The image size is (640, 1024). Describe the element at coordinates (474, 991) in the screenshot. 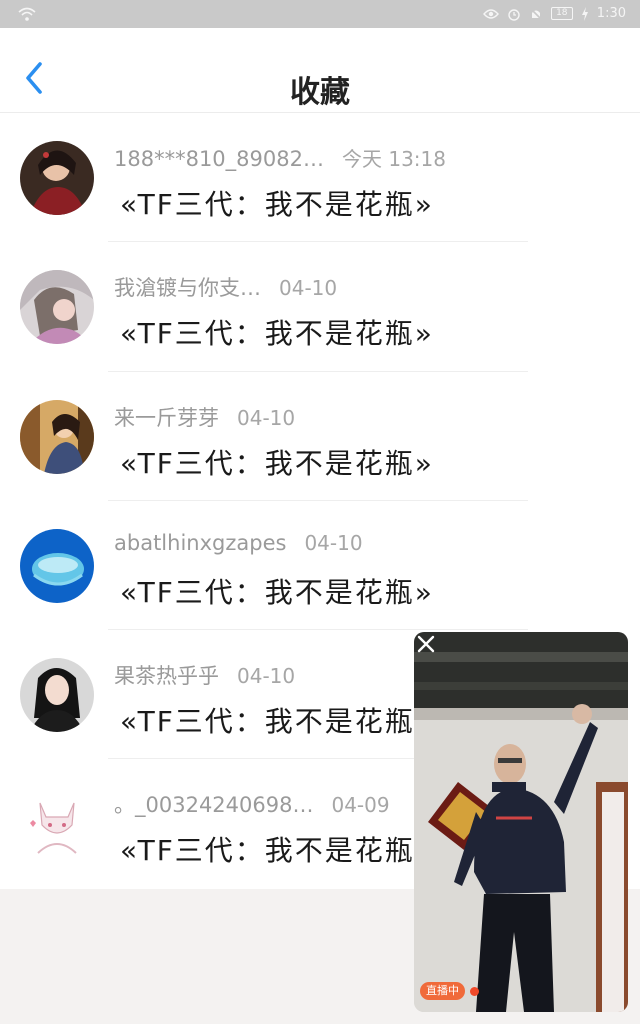

I see `live-indicator-dot` at that location.